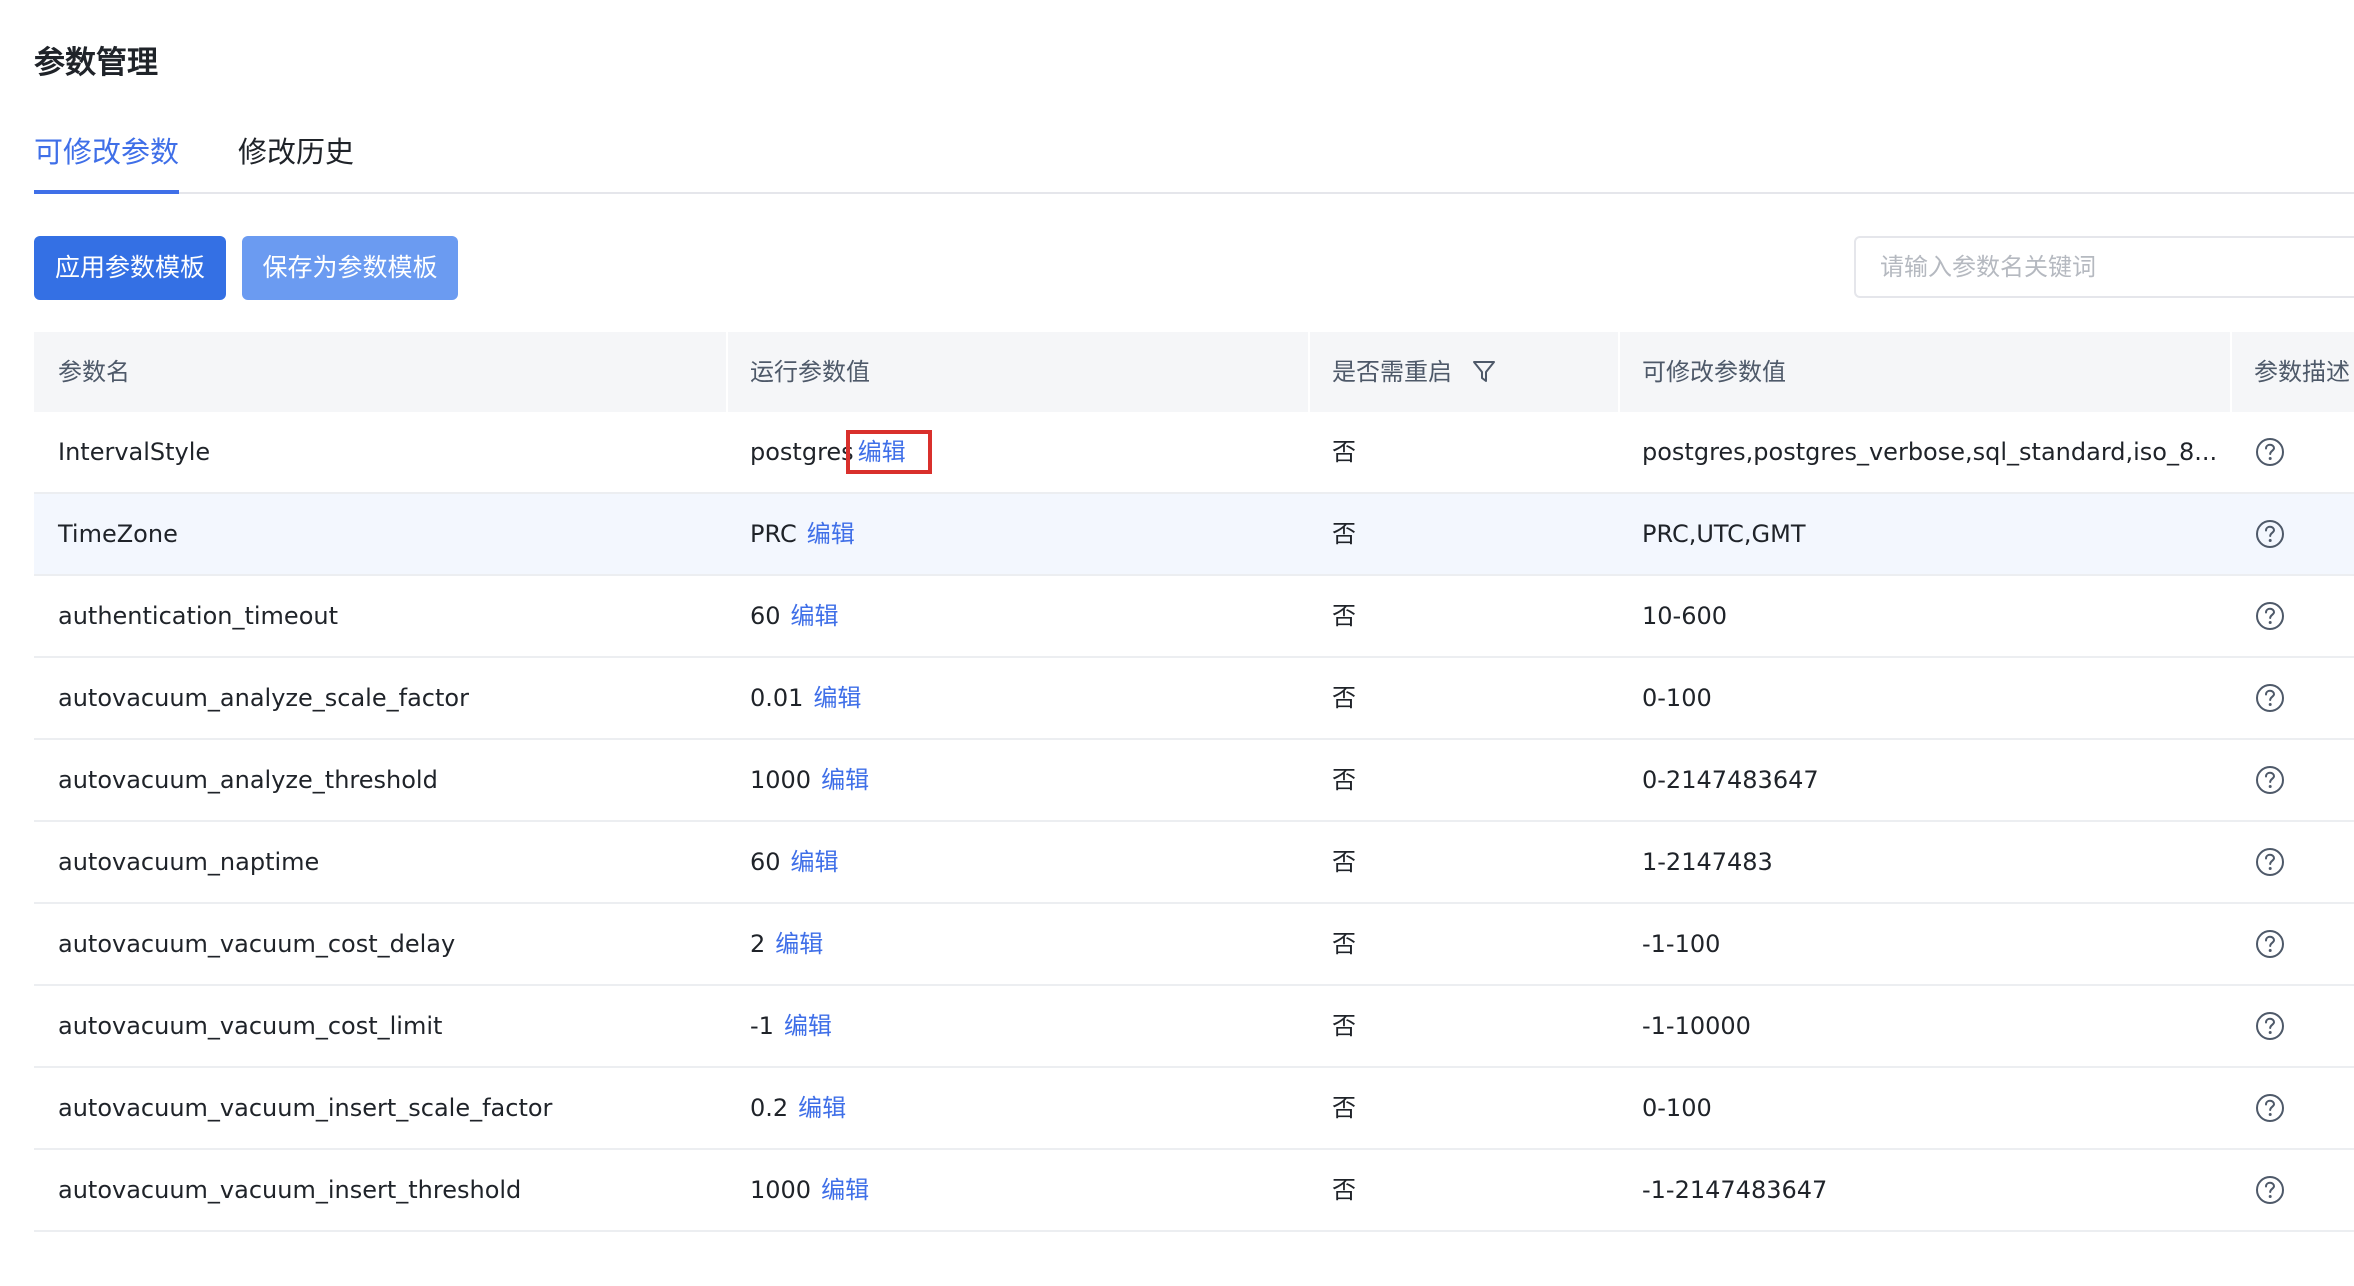 The height and width of the screenshot is (1286, 2354). What do you see at coordinates (1017, 698) in the screenshot?
I see `running-value-cell: 0.01 编辑` at bounding box center [1017, 698].